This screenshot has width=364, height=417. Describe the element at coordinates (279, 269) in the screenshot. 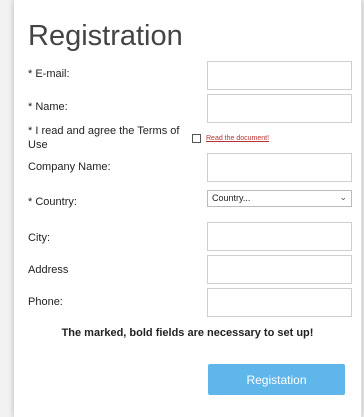

I see `address-field` at that location.